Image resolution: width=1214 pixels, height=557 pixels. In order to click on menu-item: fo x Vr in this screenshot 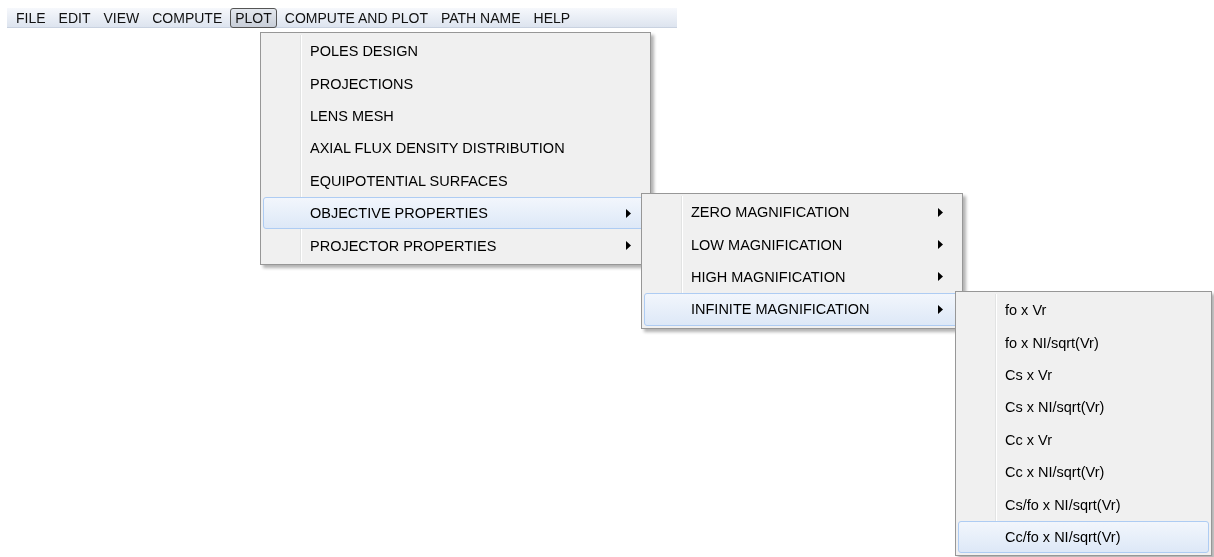, I will do `click(1083, 310)`.